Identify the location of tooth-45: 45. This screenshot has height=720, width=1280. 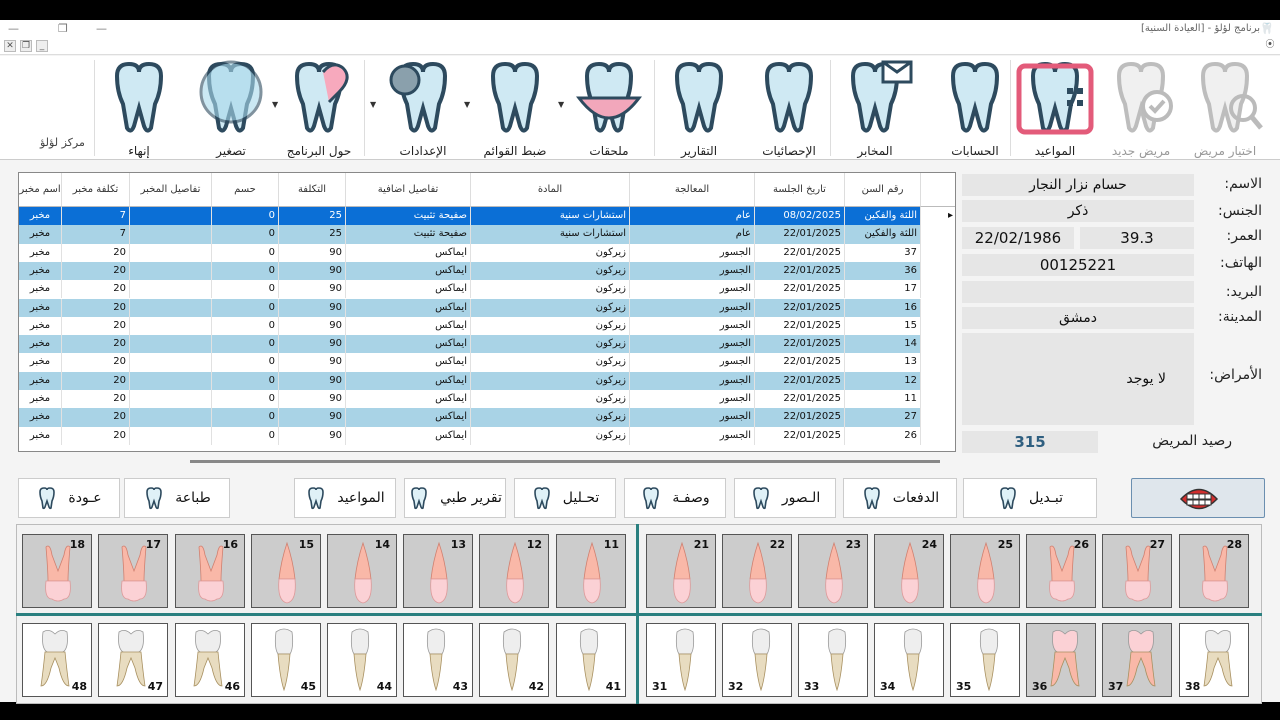
(286, 660).